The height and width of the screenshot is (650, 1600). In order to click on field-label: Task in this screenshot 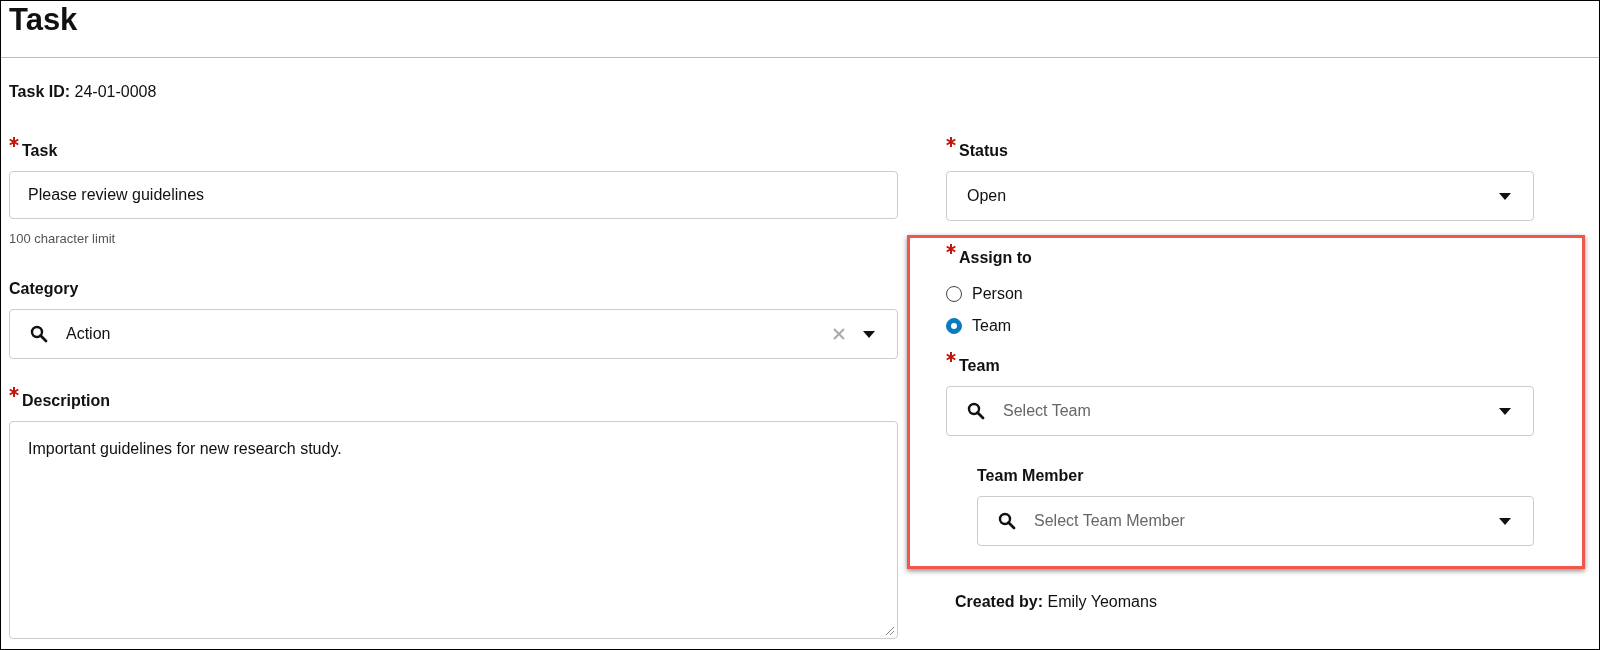, I will do `click(40, 151)`.